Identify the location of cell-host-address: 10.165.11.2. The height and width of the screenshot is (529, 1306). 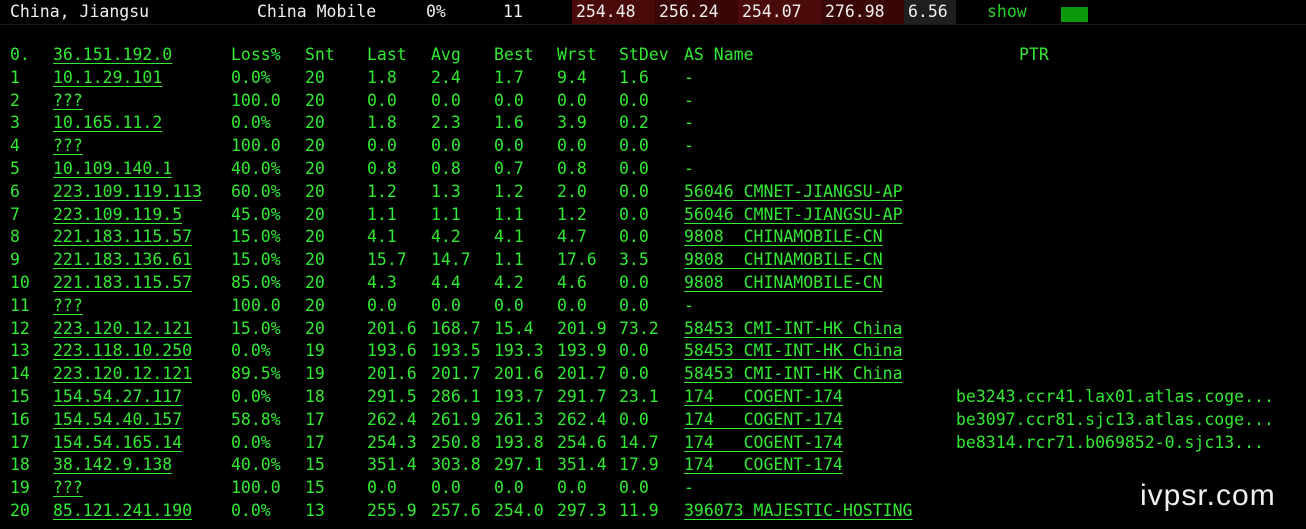
(107, 122).